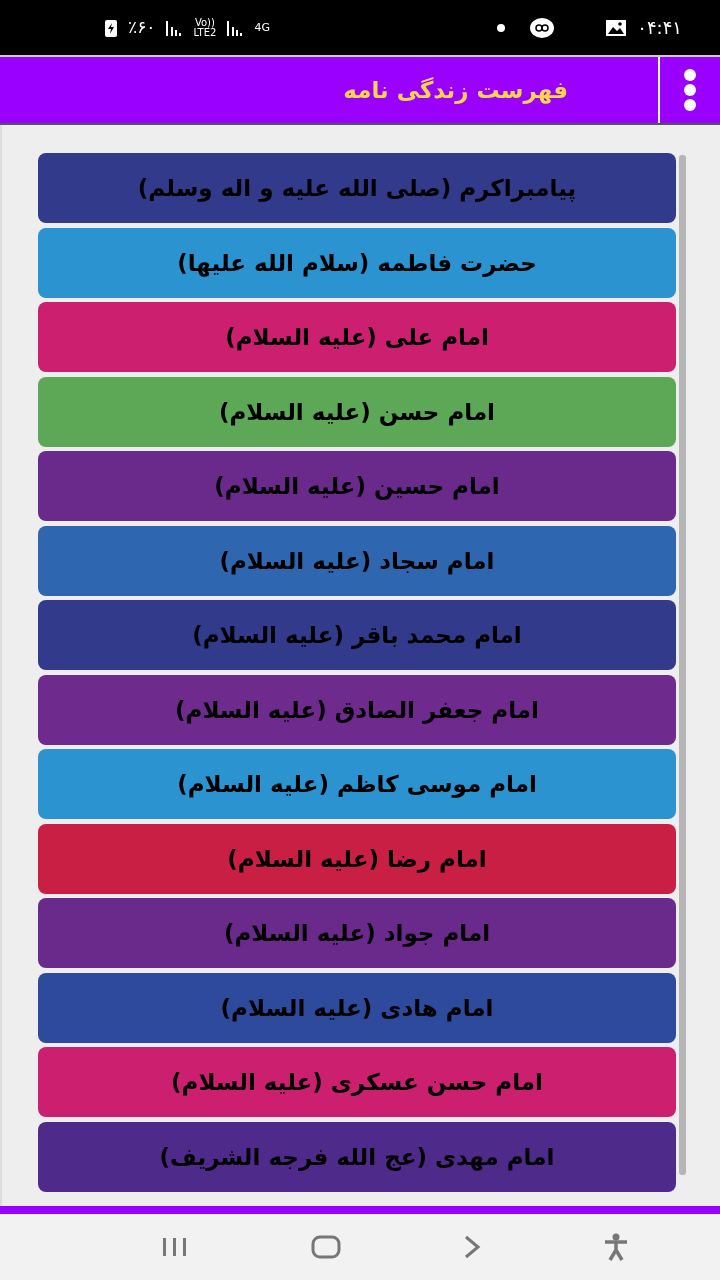 The image size is (720, 1280). Describe the element at coordinates (455, 90) in the screenshot. I see `app-title: فهرست زندگی نامه` at that location.